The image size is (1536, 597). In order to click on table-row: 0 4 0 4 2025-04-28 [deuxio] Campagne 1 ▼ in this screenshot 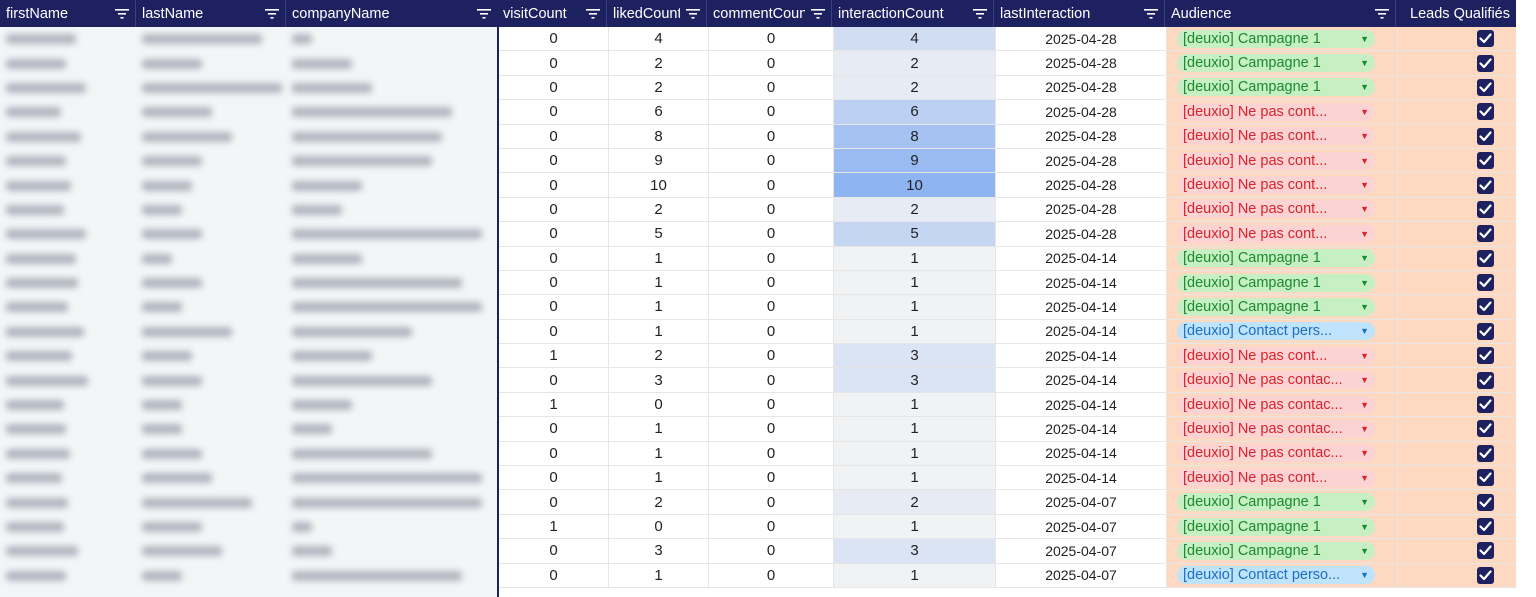, I will do `click(1007, 39)`.